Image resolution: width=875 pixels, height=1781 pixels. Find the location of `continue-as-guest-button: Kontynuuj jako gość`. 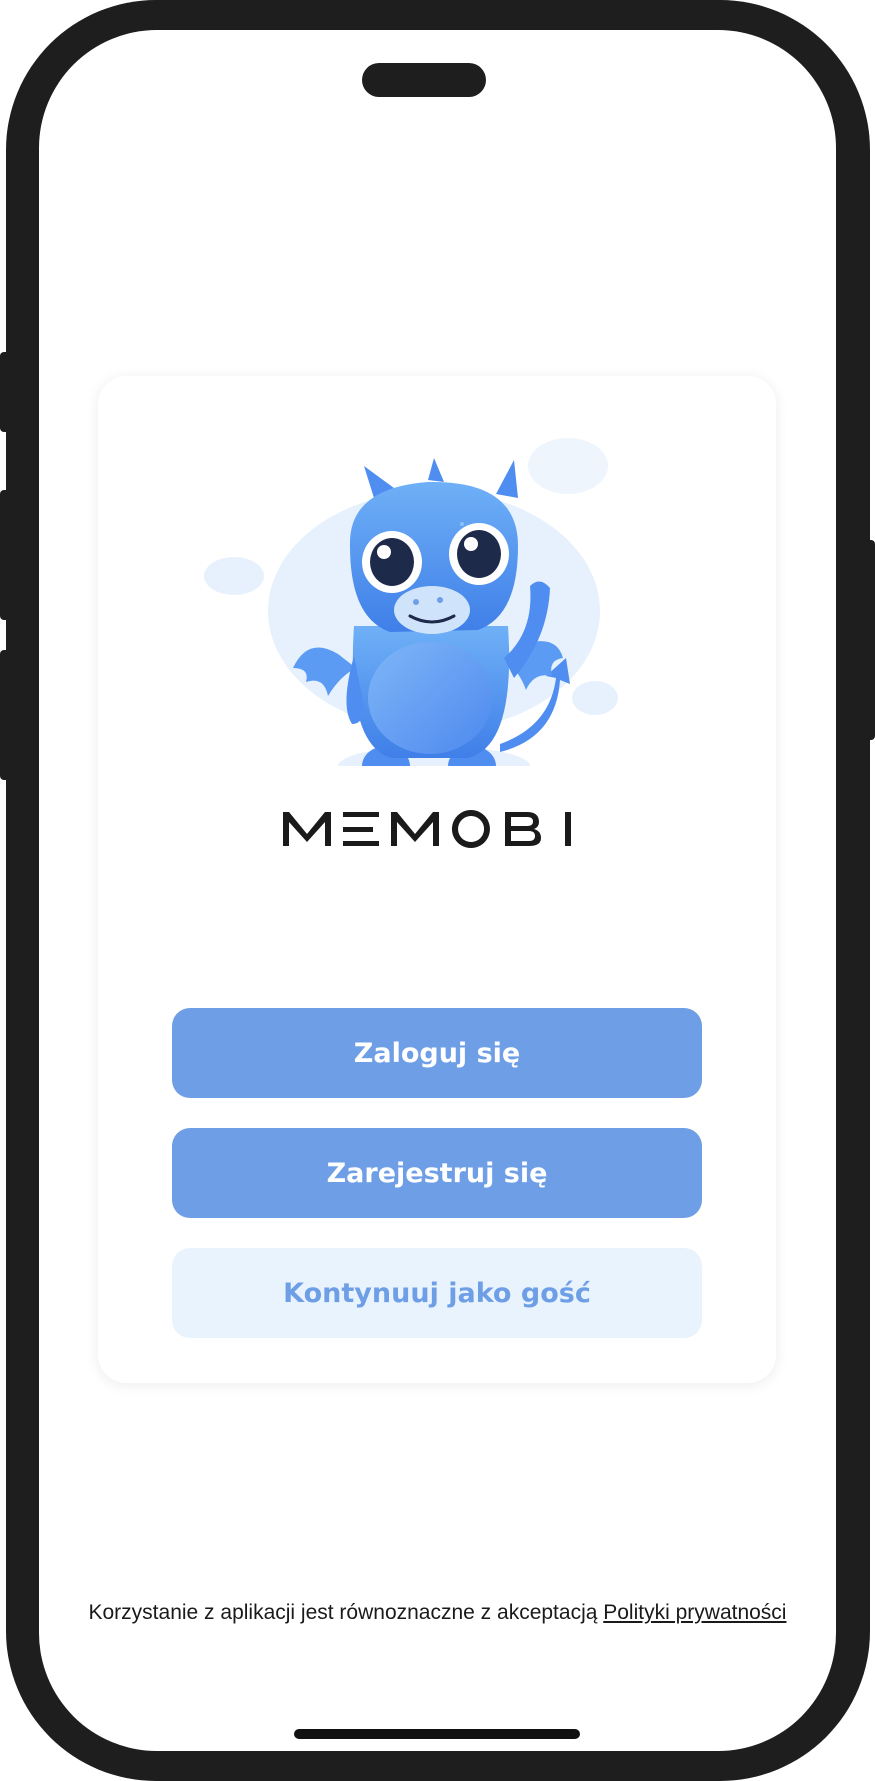

continue-as-guest-button: Kontynuuj jako gość is located at coordinates (437, 1293).